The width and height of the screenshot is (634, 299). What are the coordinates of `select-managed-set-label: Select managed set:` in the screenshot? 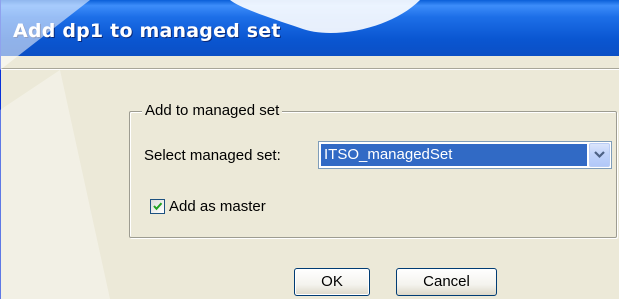 It's located at (212, 155).